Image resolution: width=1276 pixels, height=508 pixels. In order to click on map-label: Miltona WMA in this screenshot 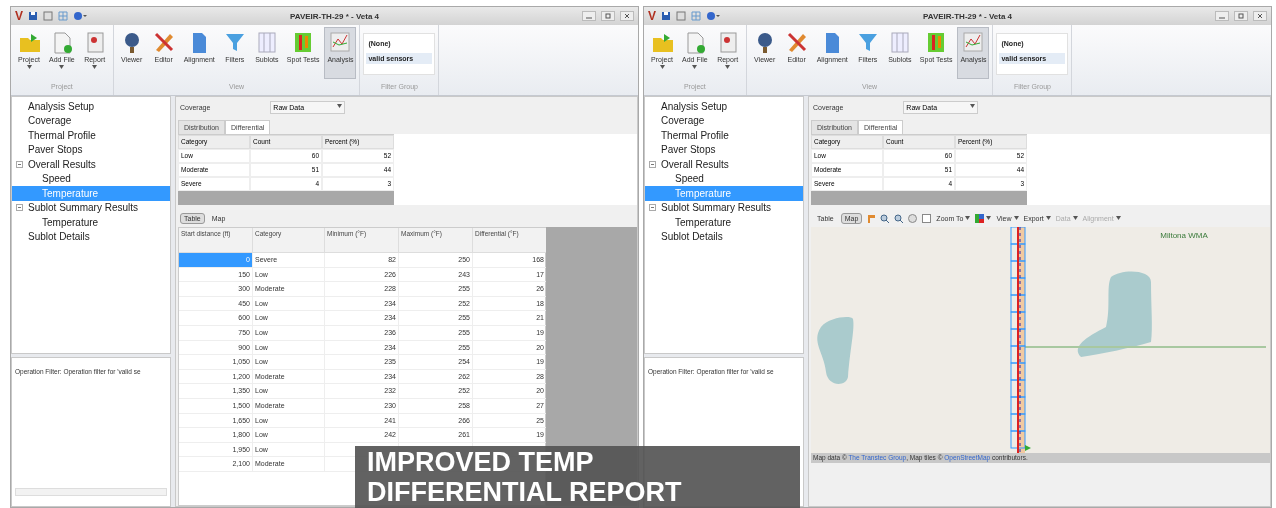, I will do `click(1184, 235)`.